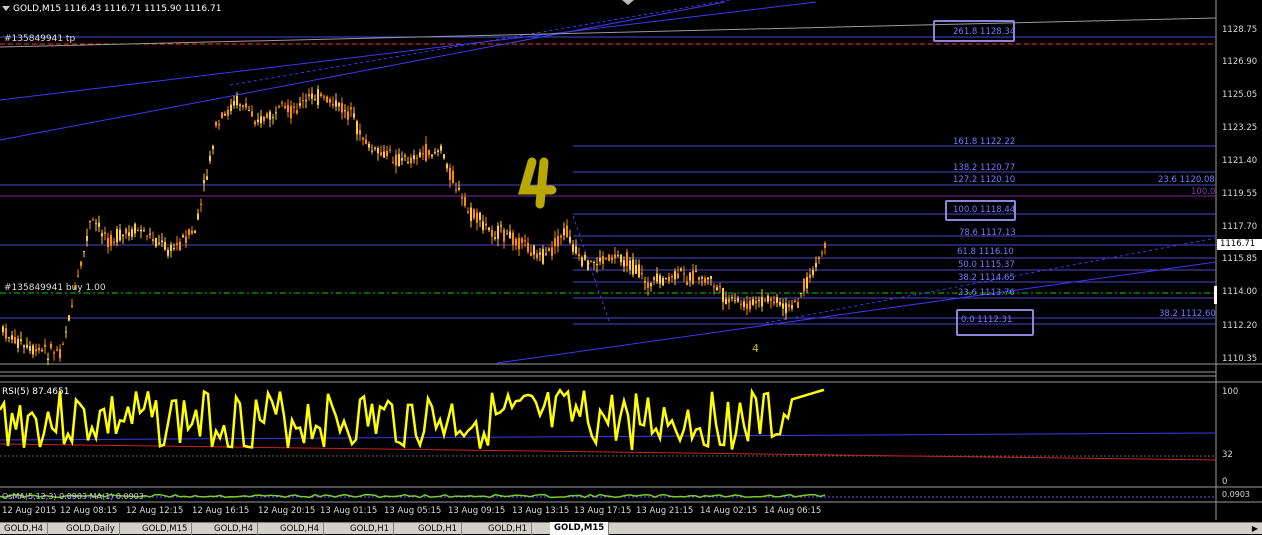 The height and width of the screenshot is (535, 1262). I want to click on time-axis-label: 13 Aug 05:15, so click(413, 511).